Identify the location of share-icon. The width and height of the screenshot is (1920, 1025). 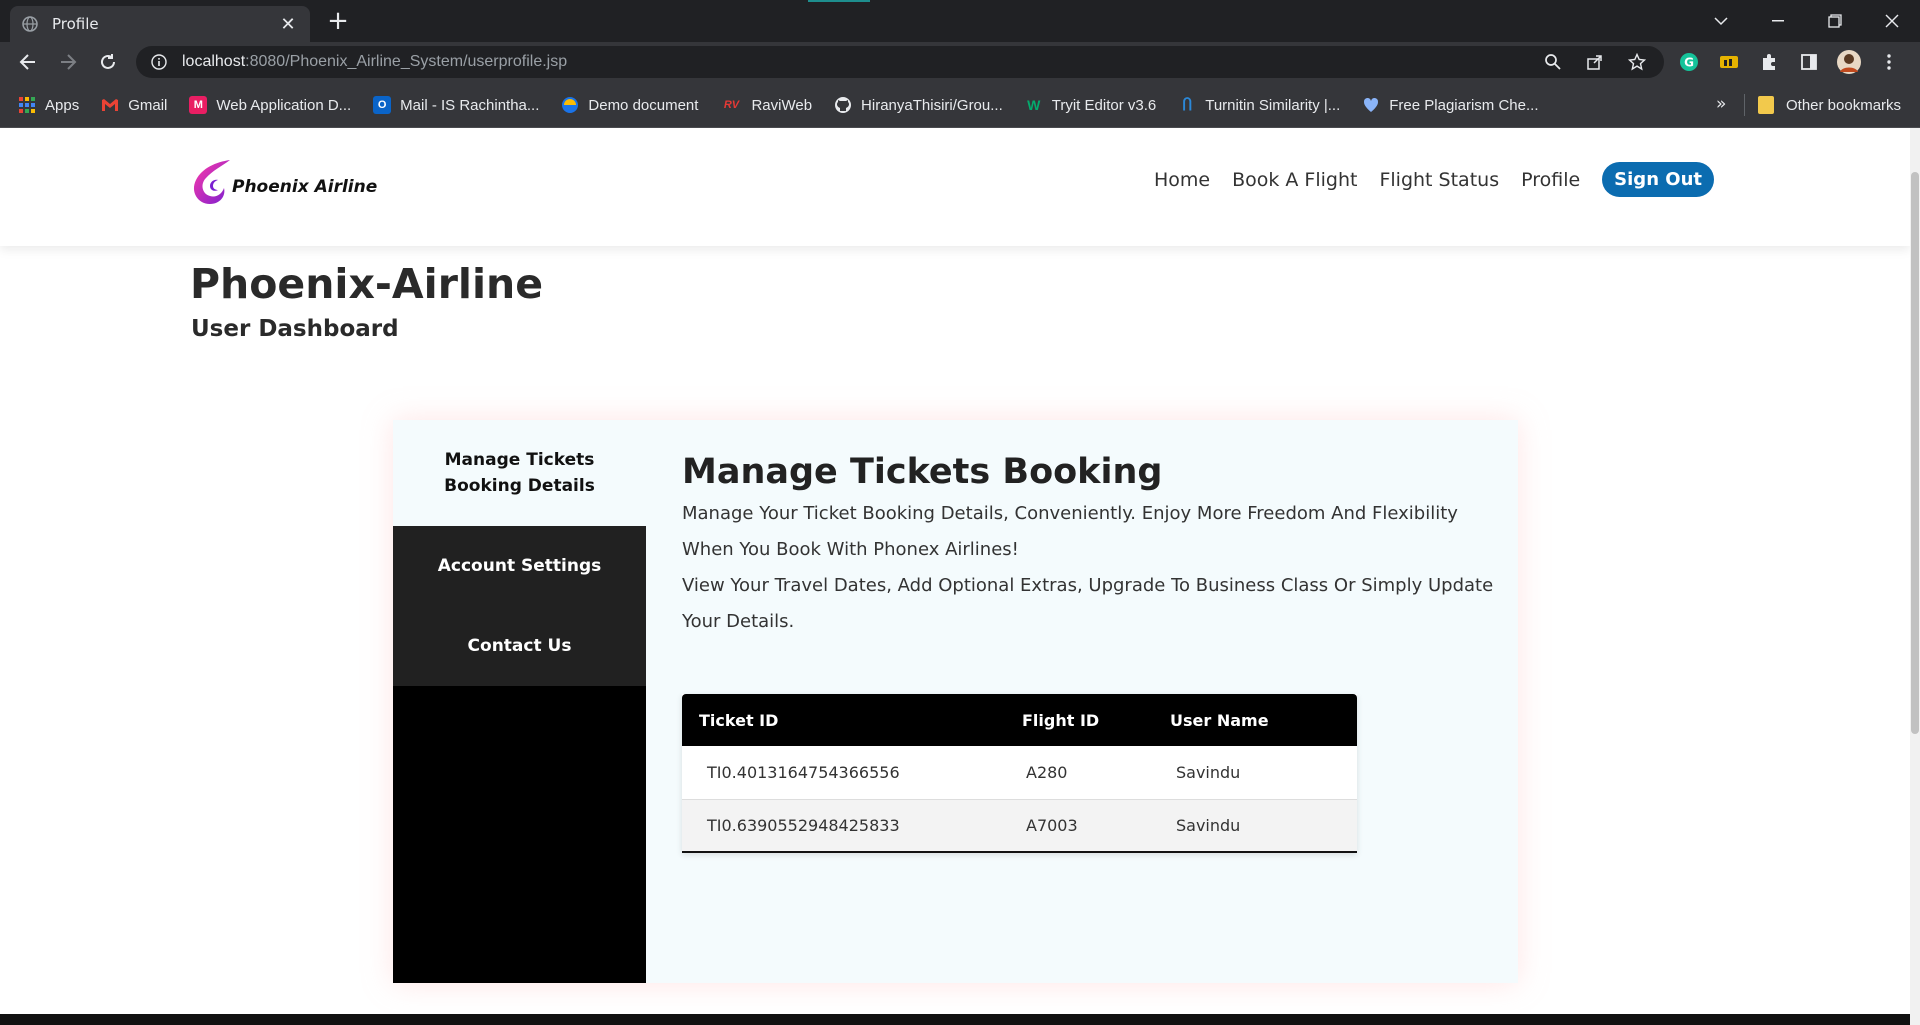
(1595, 62).